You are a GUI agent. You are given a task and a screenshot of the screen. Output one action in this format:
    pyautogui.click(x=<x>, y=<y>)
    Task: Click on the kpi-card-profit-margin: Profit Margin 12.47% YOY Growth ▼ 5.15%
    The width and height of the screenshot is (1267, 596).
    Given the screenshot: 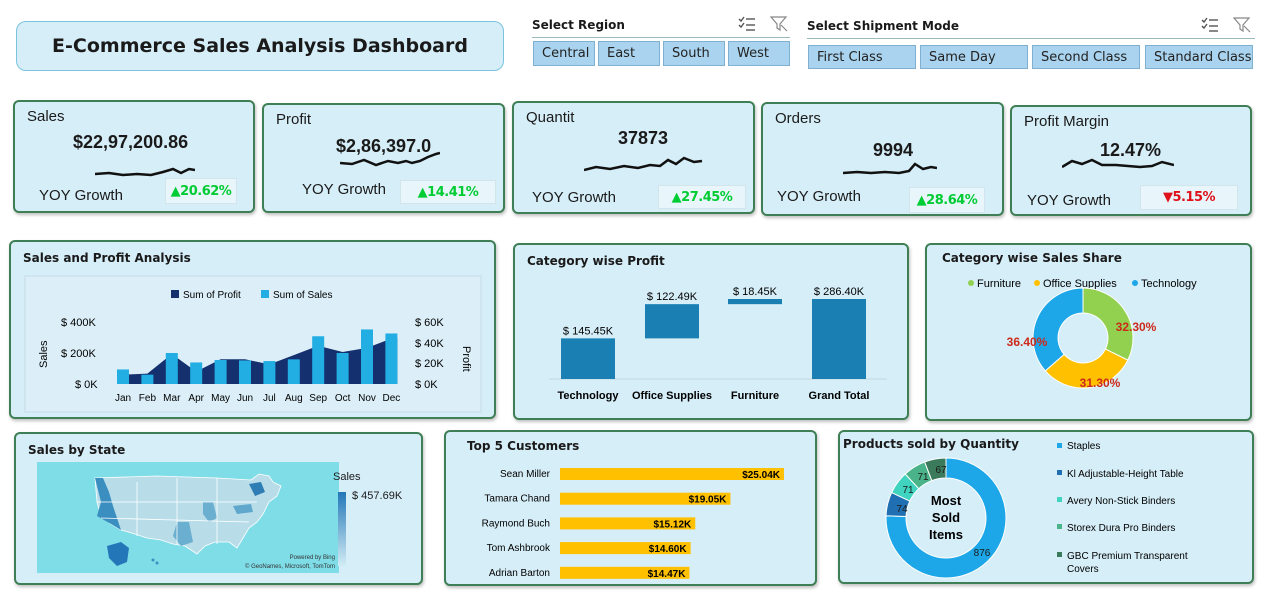 What is the action you would take?
    pyautogui.click(x=1131, y=160)
    